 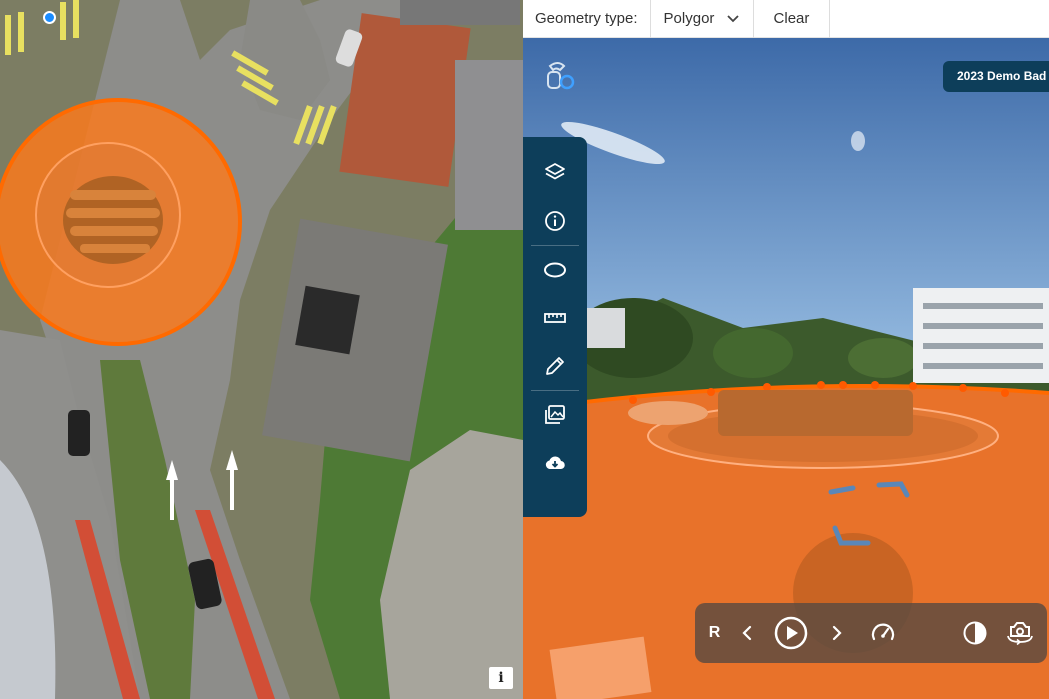 I want to click on location-marker, so click(x=49, y=17).